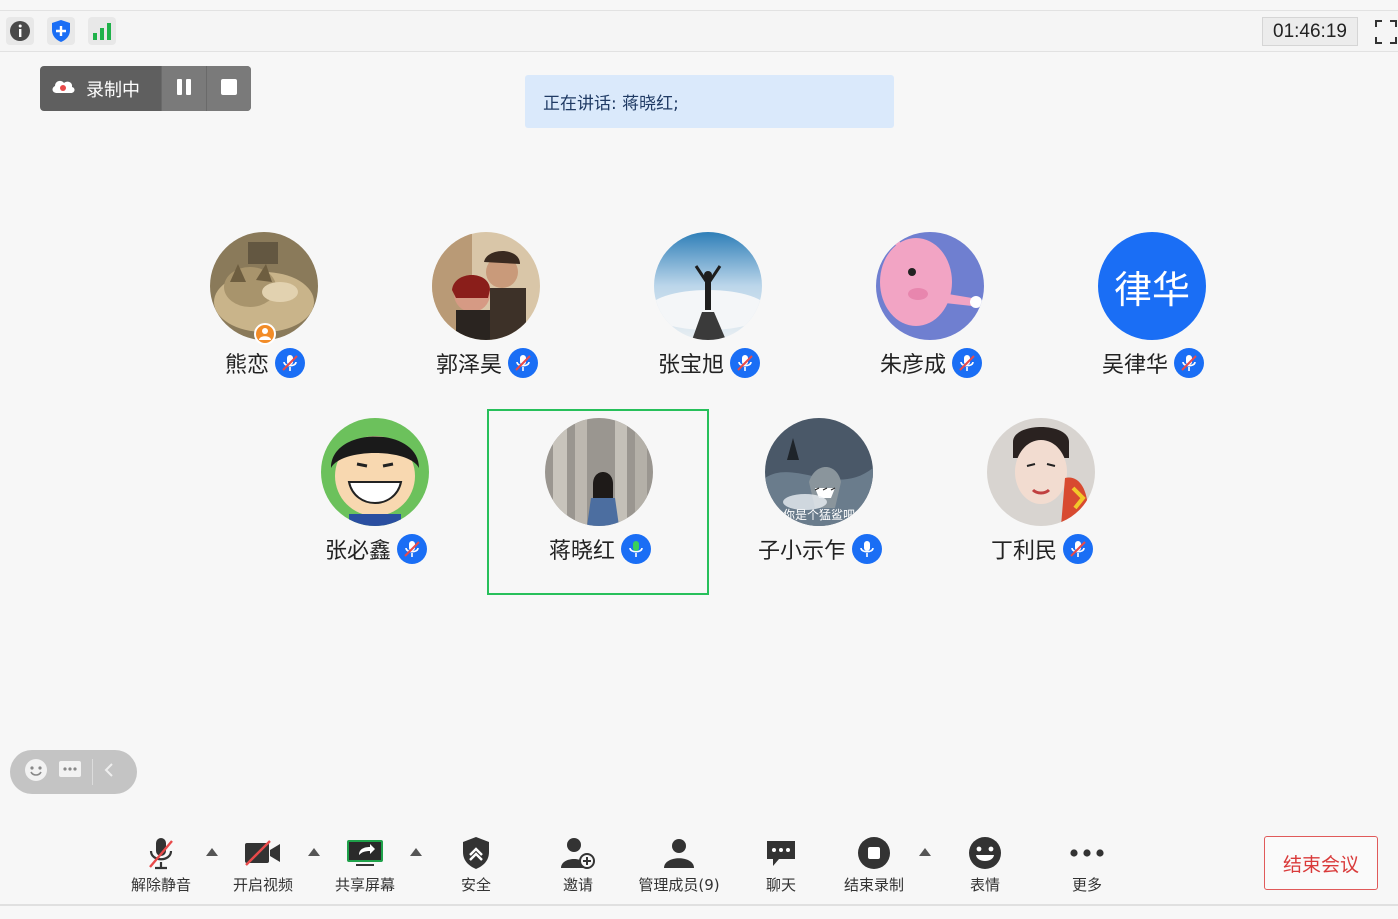 This screenshot has height=919, width=1398. I want to click on participant-name-row: 朱彦成, so click(931, 363).